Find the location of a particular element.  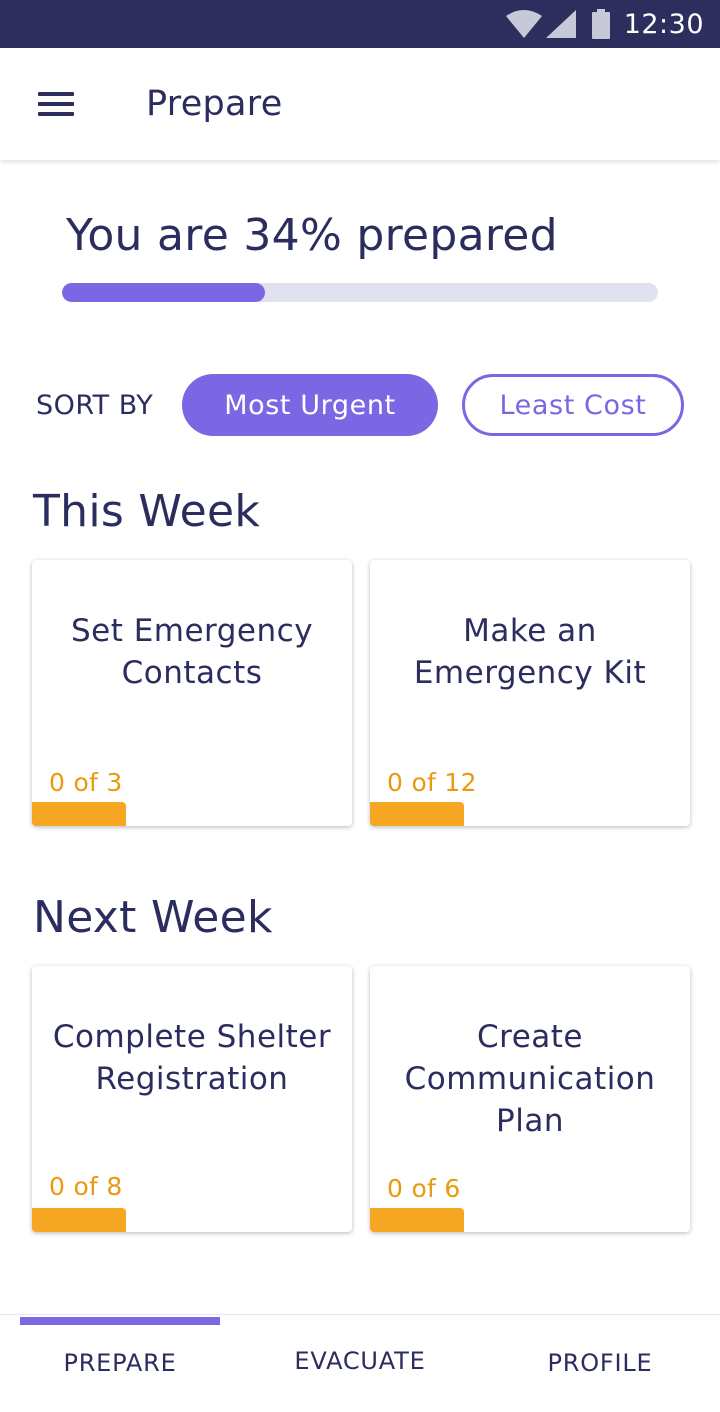

task-card-title: Complete Shelter Registration is located at coordinates (192, 1058).